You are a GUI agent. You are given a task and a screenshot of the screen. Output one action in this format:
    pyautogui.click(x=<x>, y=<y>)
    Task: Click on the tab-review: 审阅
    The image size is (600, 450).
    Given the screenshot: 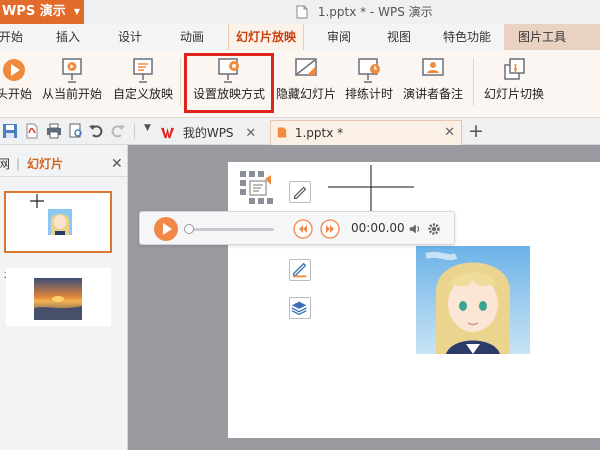 What is the action you would take?
    pyautogui.click(x=339, y=37)
    